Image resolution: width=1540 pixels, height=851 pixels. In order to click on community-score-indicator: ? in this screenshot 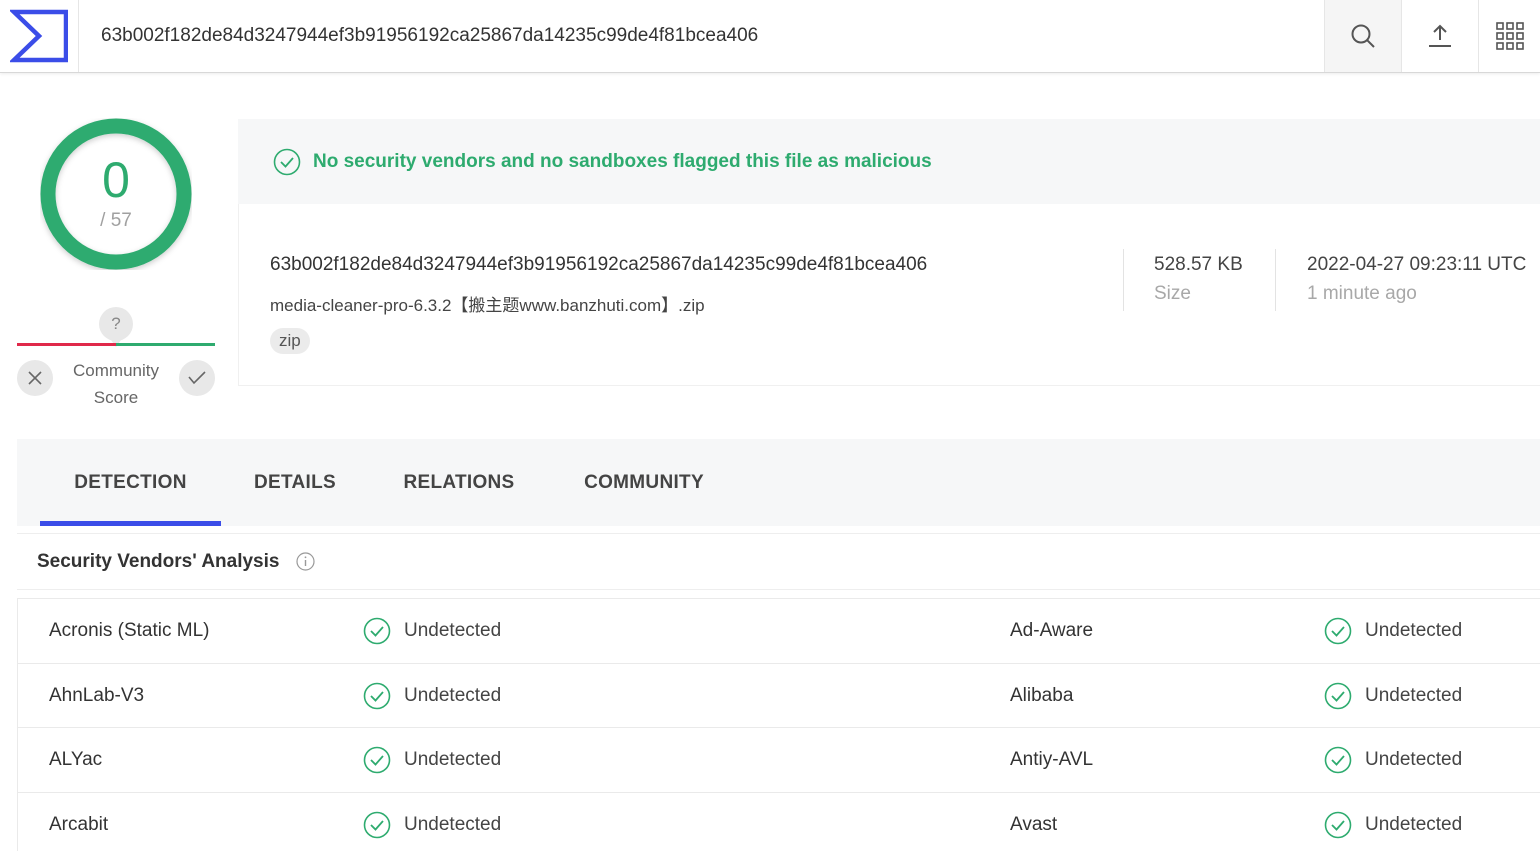, I will do `click(116, 327)`.